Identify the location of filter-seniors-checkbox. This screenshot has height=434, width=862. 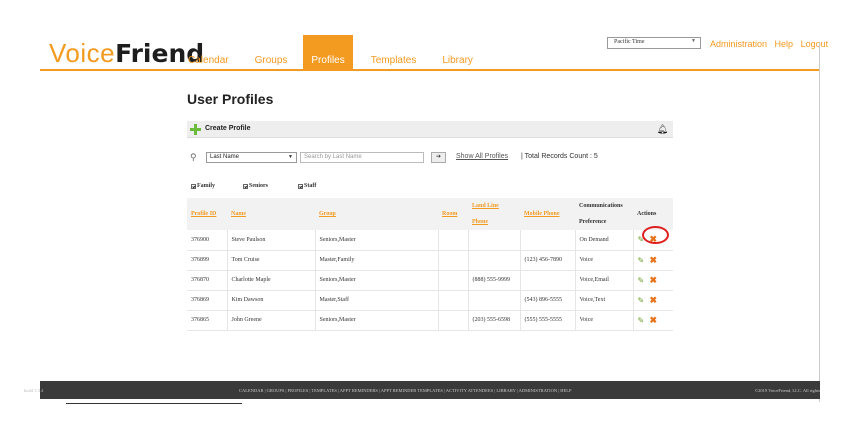
(245, 186).